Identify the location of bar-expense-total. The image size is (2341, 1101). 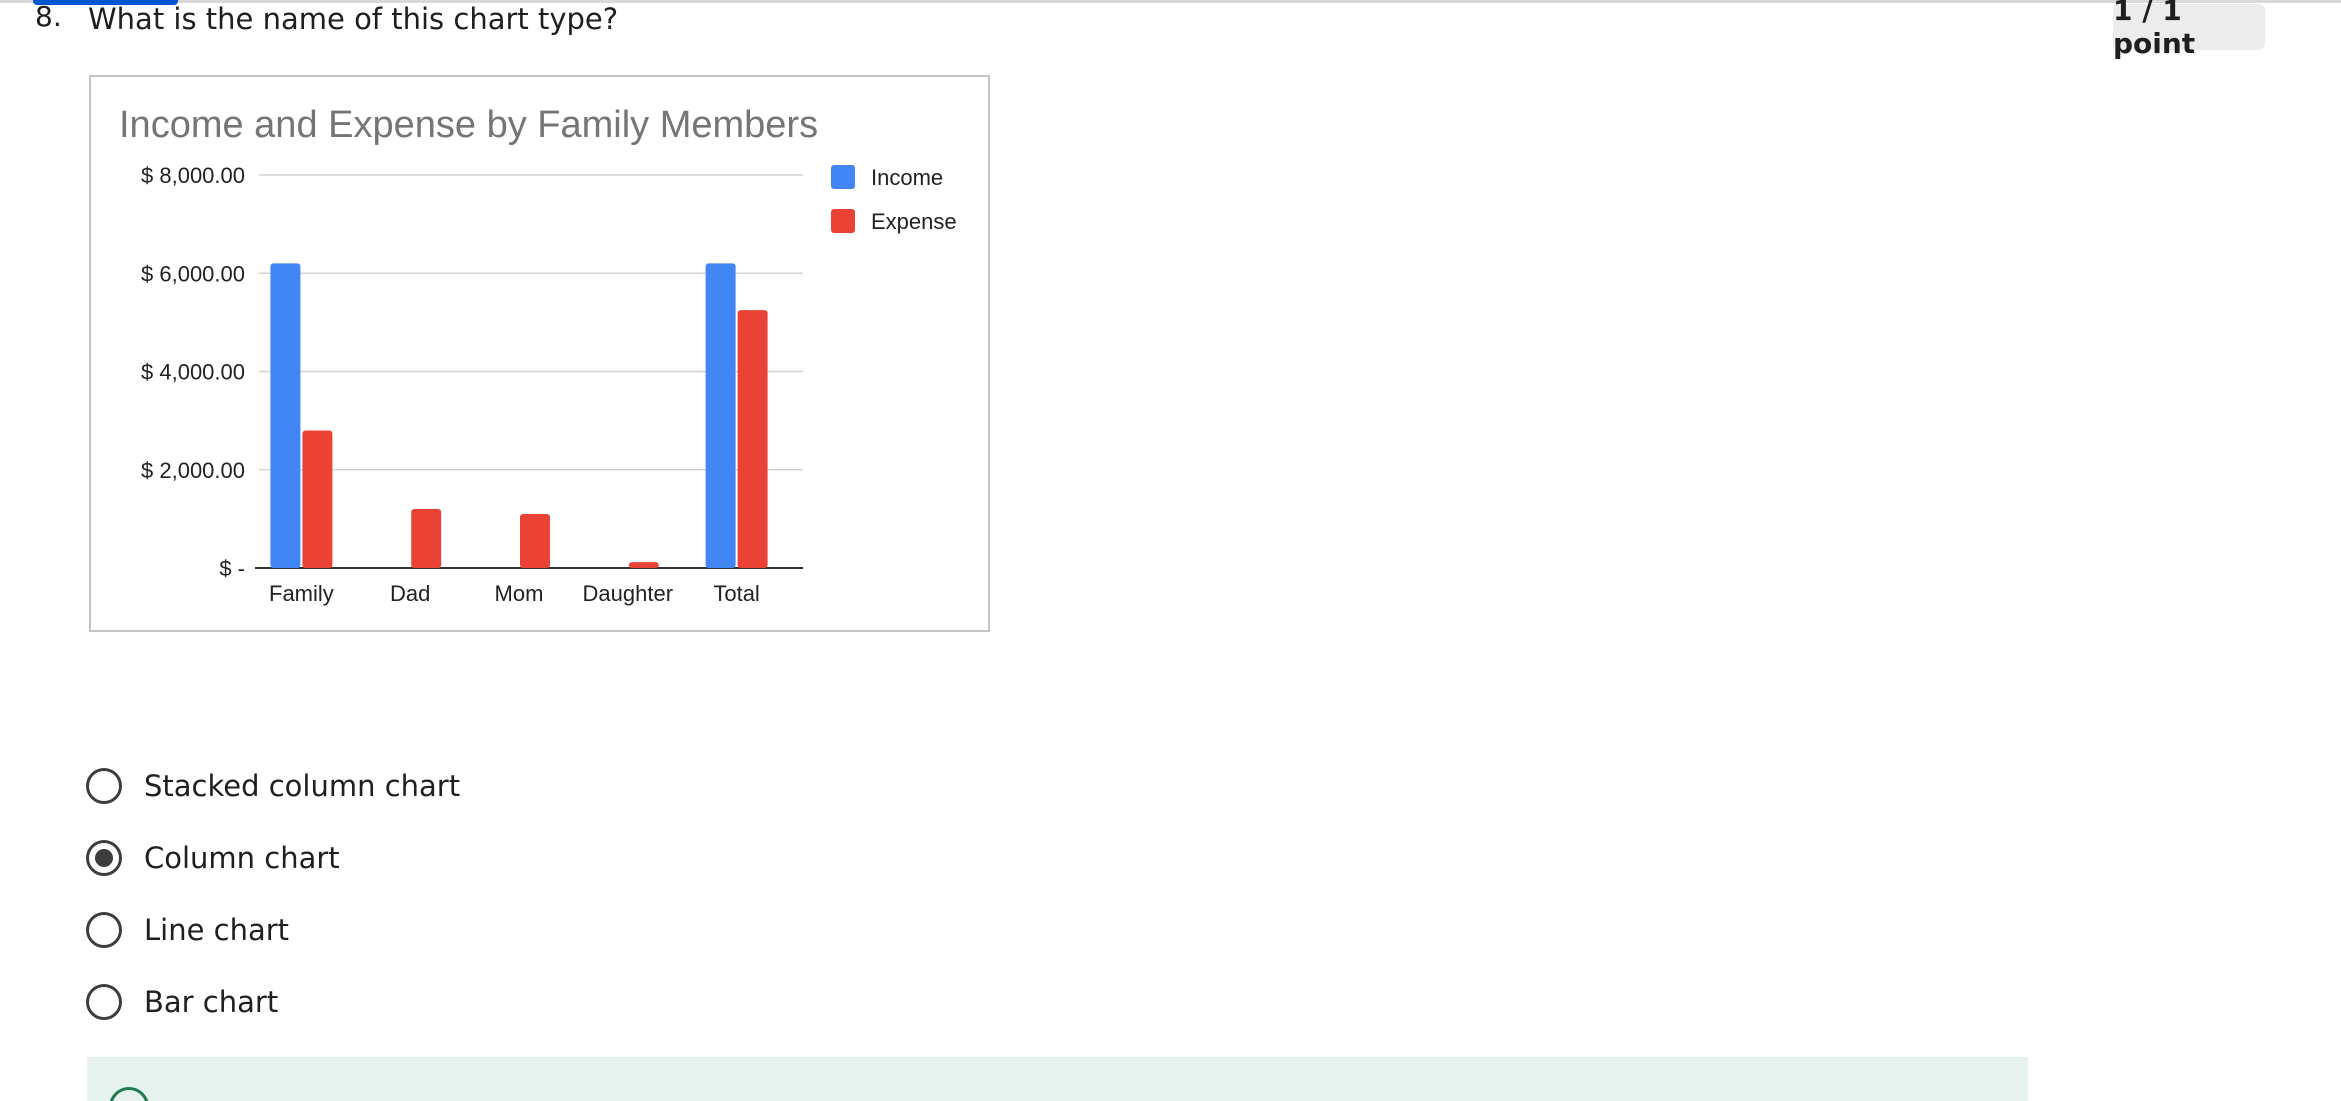
(752, 439).